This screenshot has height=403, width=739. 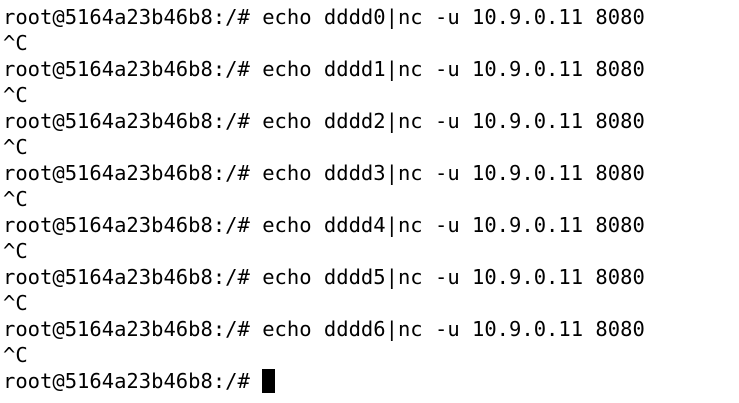 I want to click on command-text: echo dddd6|nc -u 10.9.0.11 8080, so click(x=453, y=329).